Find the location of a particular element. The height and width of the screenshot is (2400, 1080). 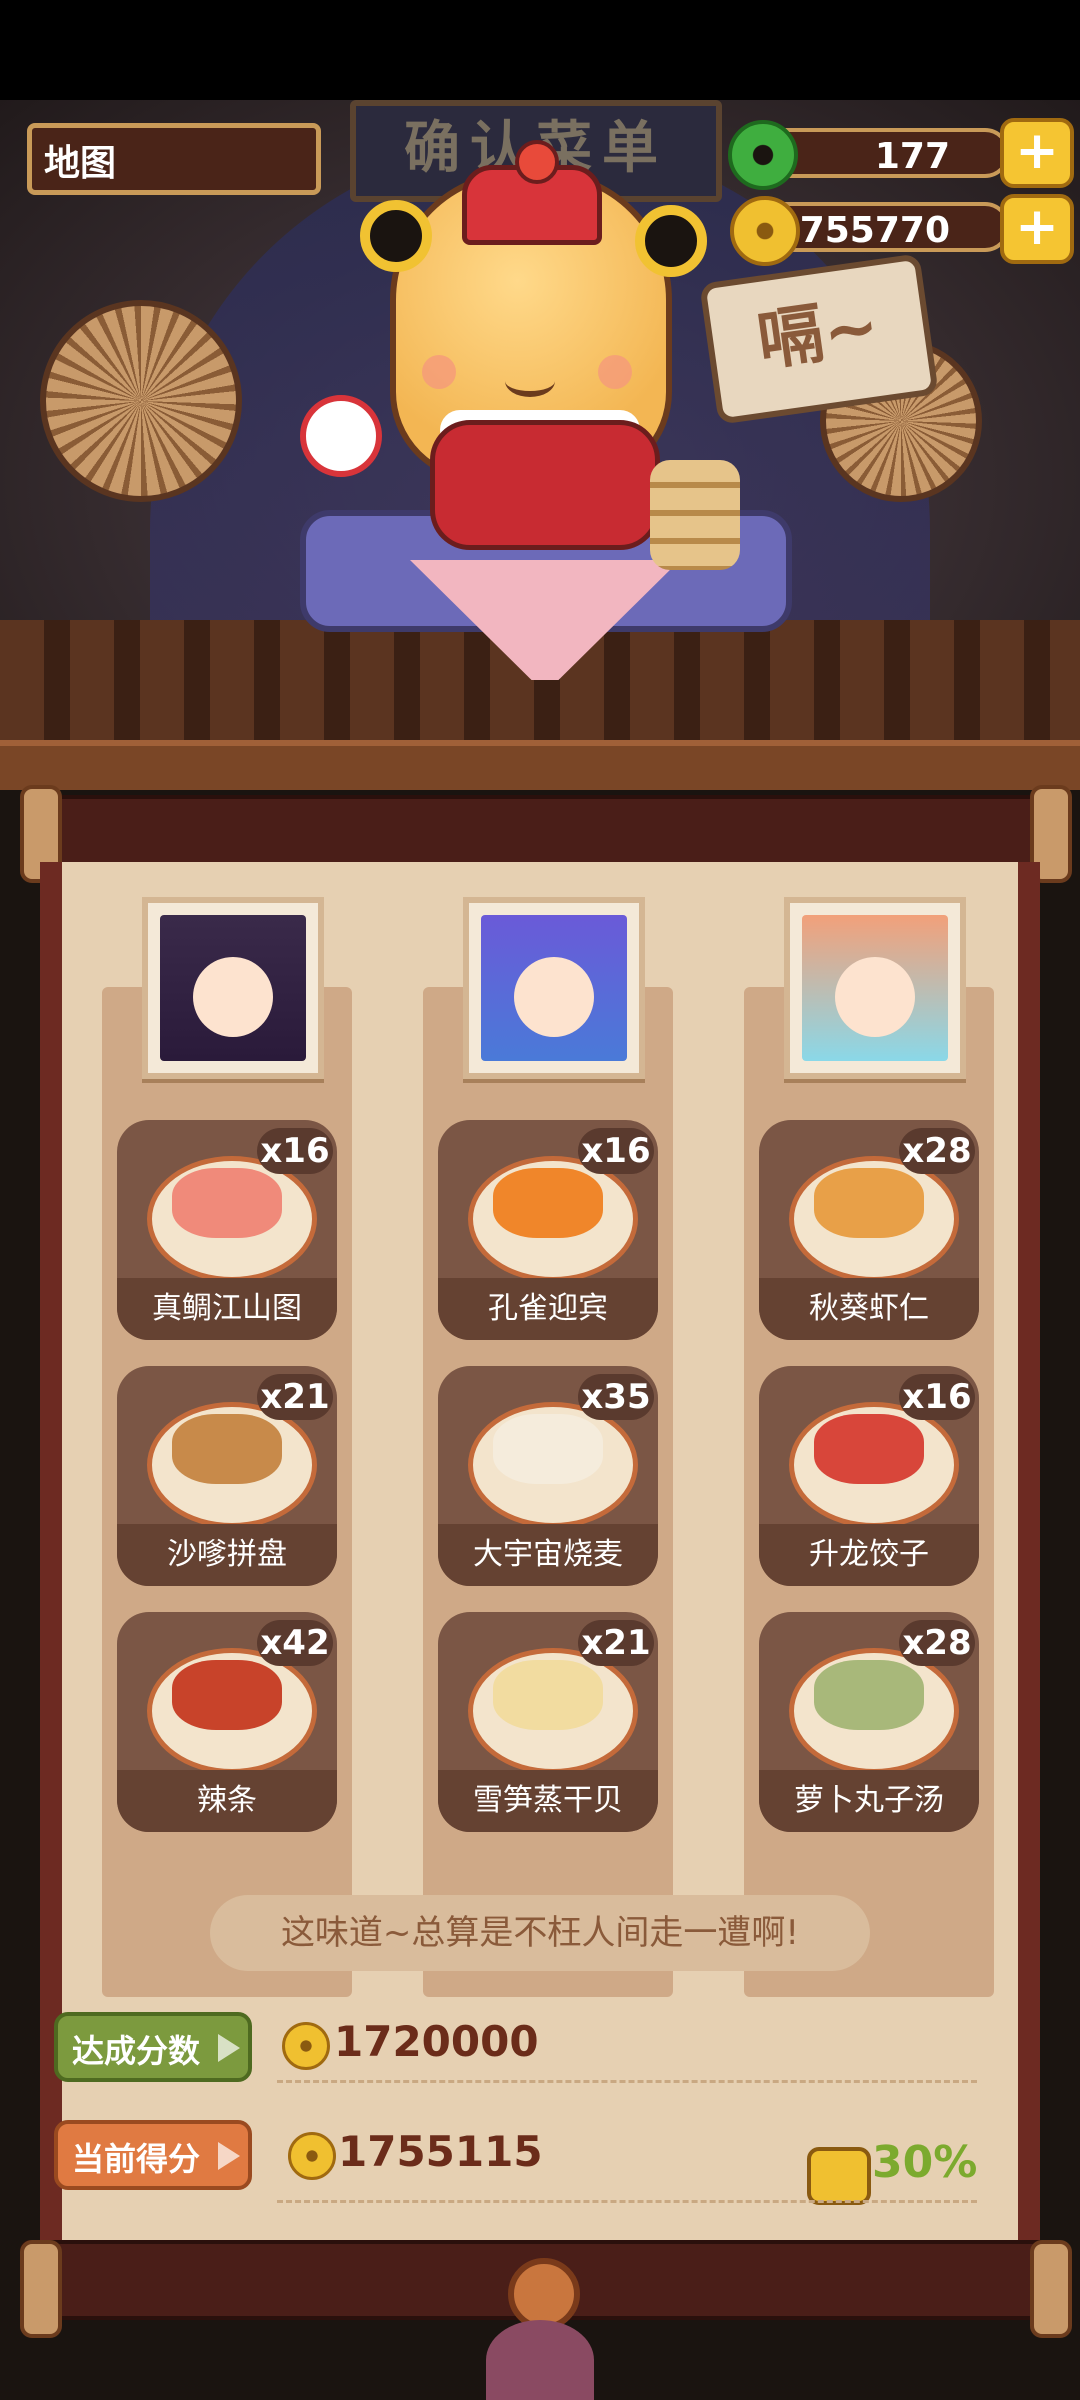

dish-name: 升龙饺子 is located at coordinates (869, 1555).